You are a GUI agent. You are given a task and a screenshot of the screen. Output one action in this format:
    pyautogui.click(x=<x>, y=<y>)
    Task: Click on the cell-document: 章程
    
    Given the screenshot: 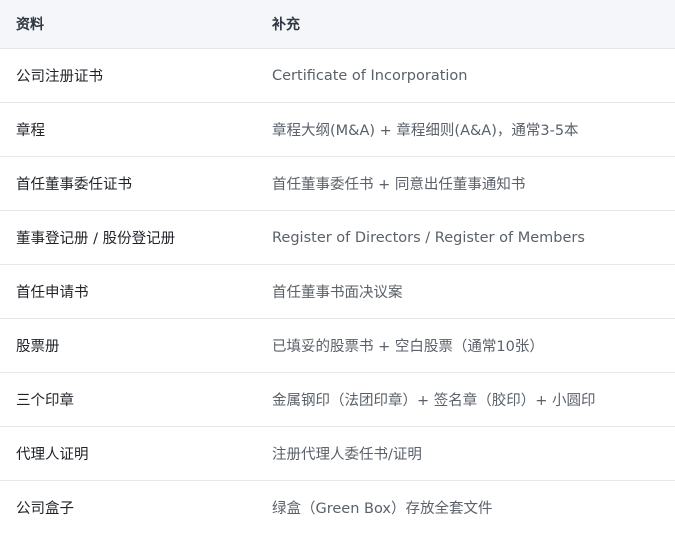 What is the action you would take?
    pyautogui.click(x=128, y=130)
    